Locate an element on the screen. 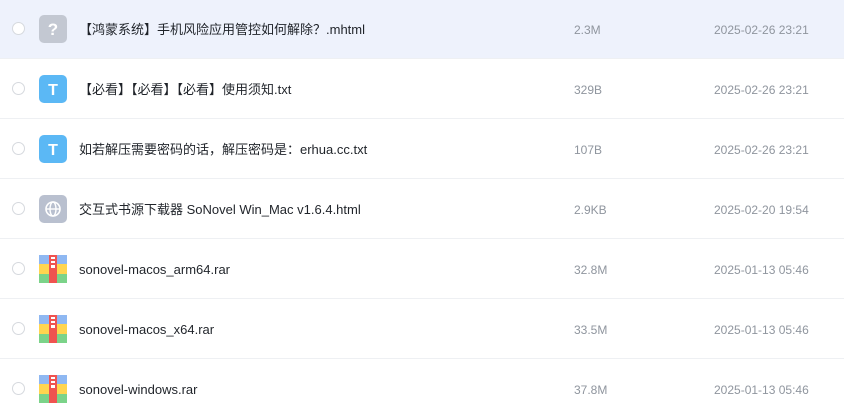  file-size: 32.8M is located at coordinates (591, 270).